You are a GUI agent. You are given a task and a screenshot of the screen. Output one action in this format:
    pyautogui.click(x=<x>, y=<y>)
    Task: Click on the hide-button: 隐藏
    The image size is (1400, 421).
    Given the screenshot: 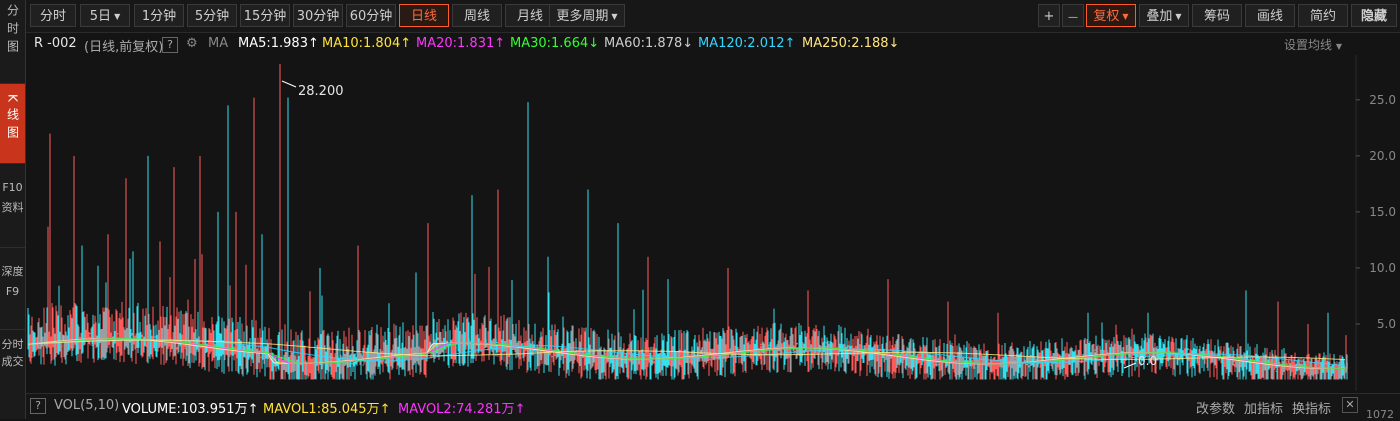 What is the action you would take?
    pyautogui.click(x=1374, y=15)
    